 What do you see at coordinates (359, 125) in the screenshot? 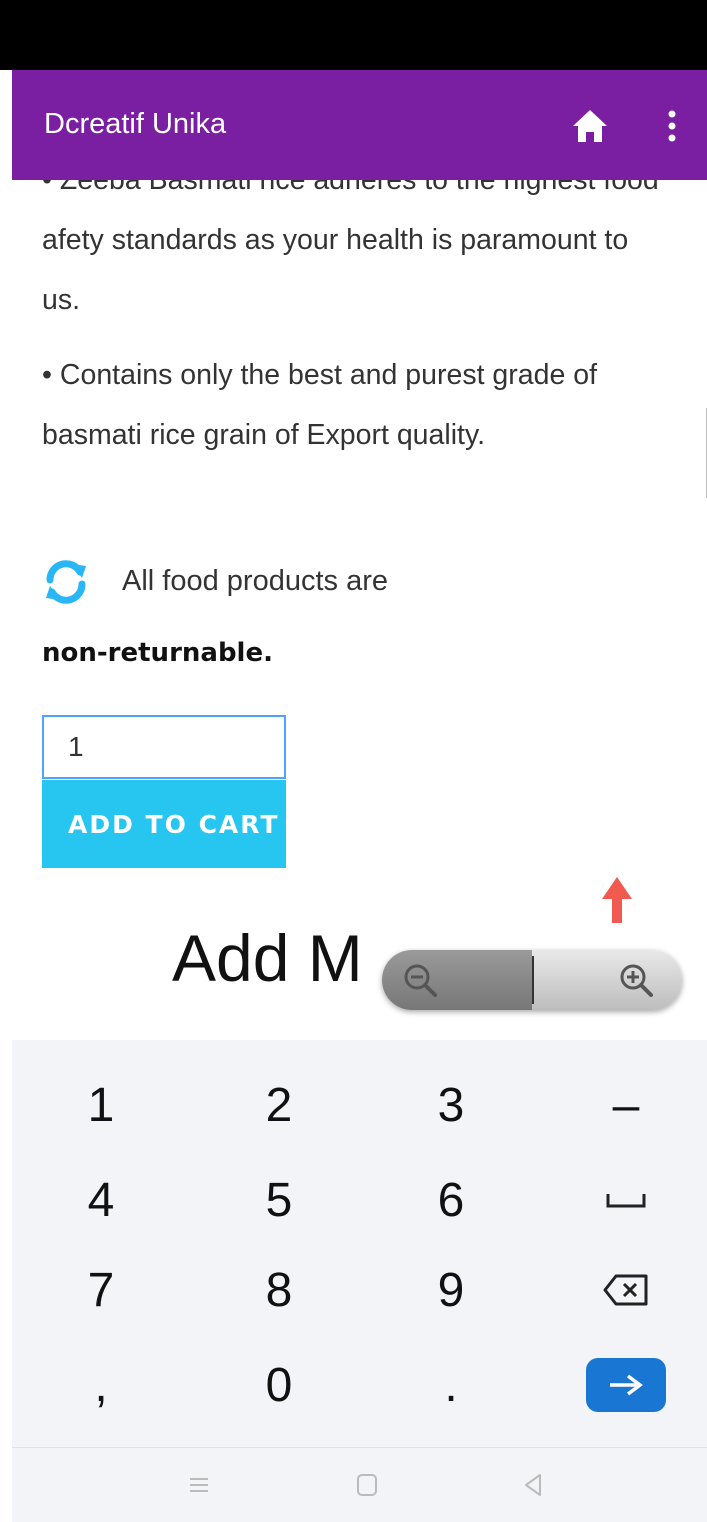
I see `app-bar: Dcreatif Unika` at bounding box center [359, 125].